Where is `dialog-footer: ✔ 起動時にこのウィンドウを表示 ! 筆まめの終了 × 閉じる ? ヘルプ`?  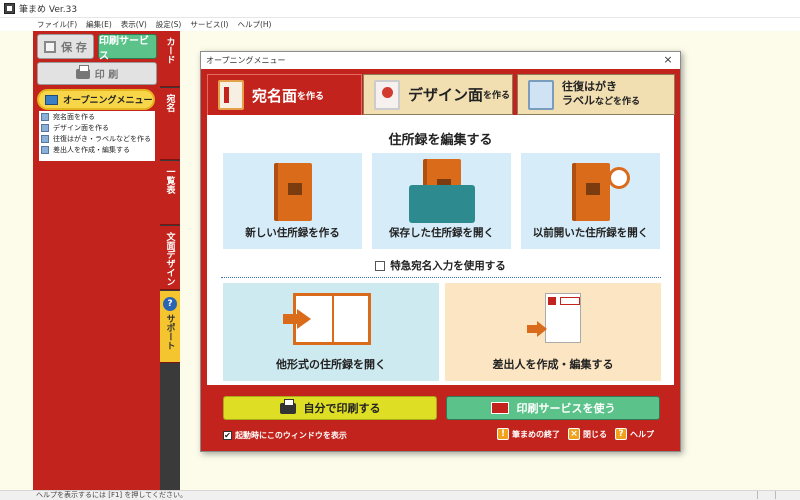 dialog-footer: ✔ 起動時にこのウィンドウを表示 ! 筆まめの終了 × 閉じる ? ヘルプ is located at coordinates (443, 435).